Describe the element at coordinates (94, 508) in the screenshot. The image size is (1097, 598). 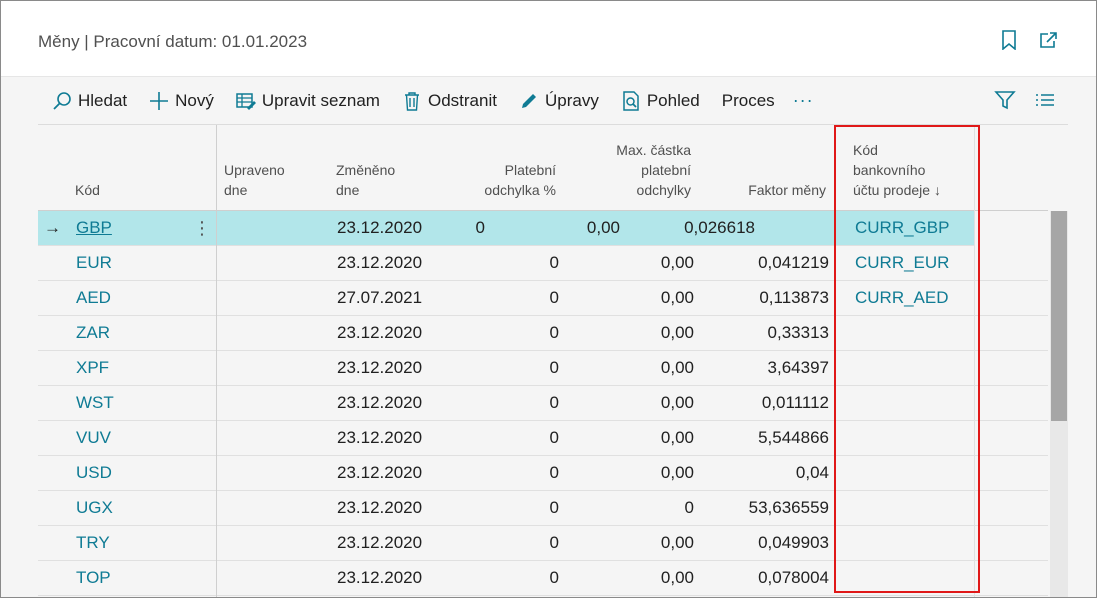
I see `code-cell: UGX` at that location.